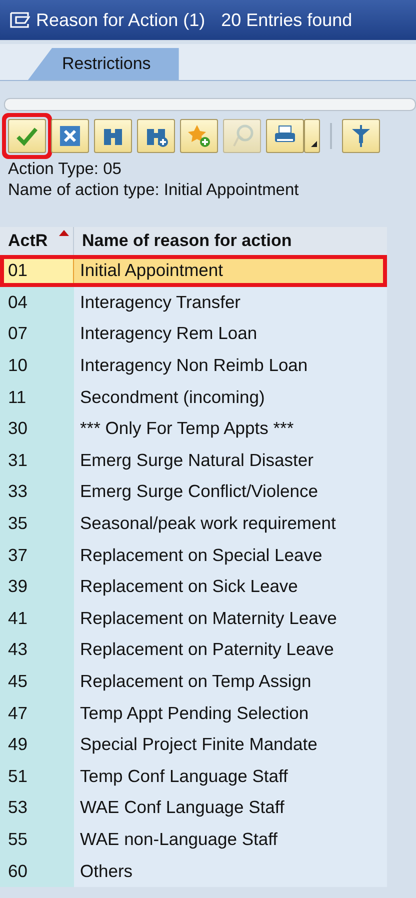 The height and width of the screenshot is (898, 416). What do you see at coordinates (20, 20) in the screenshot?
I see `window-icon` at bounding box center [20, 20].